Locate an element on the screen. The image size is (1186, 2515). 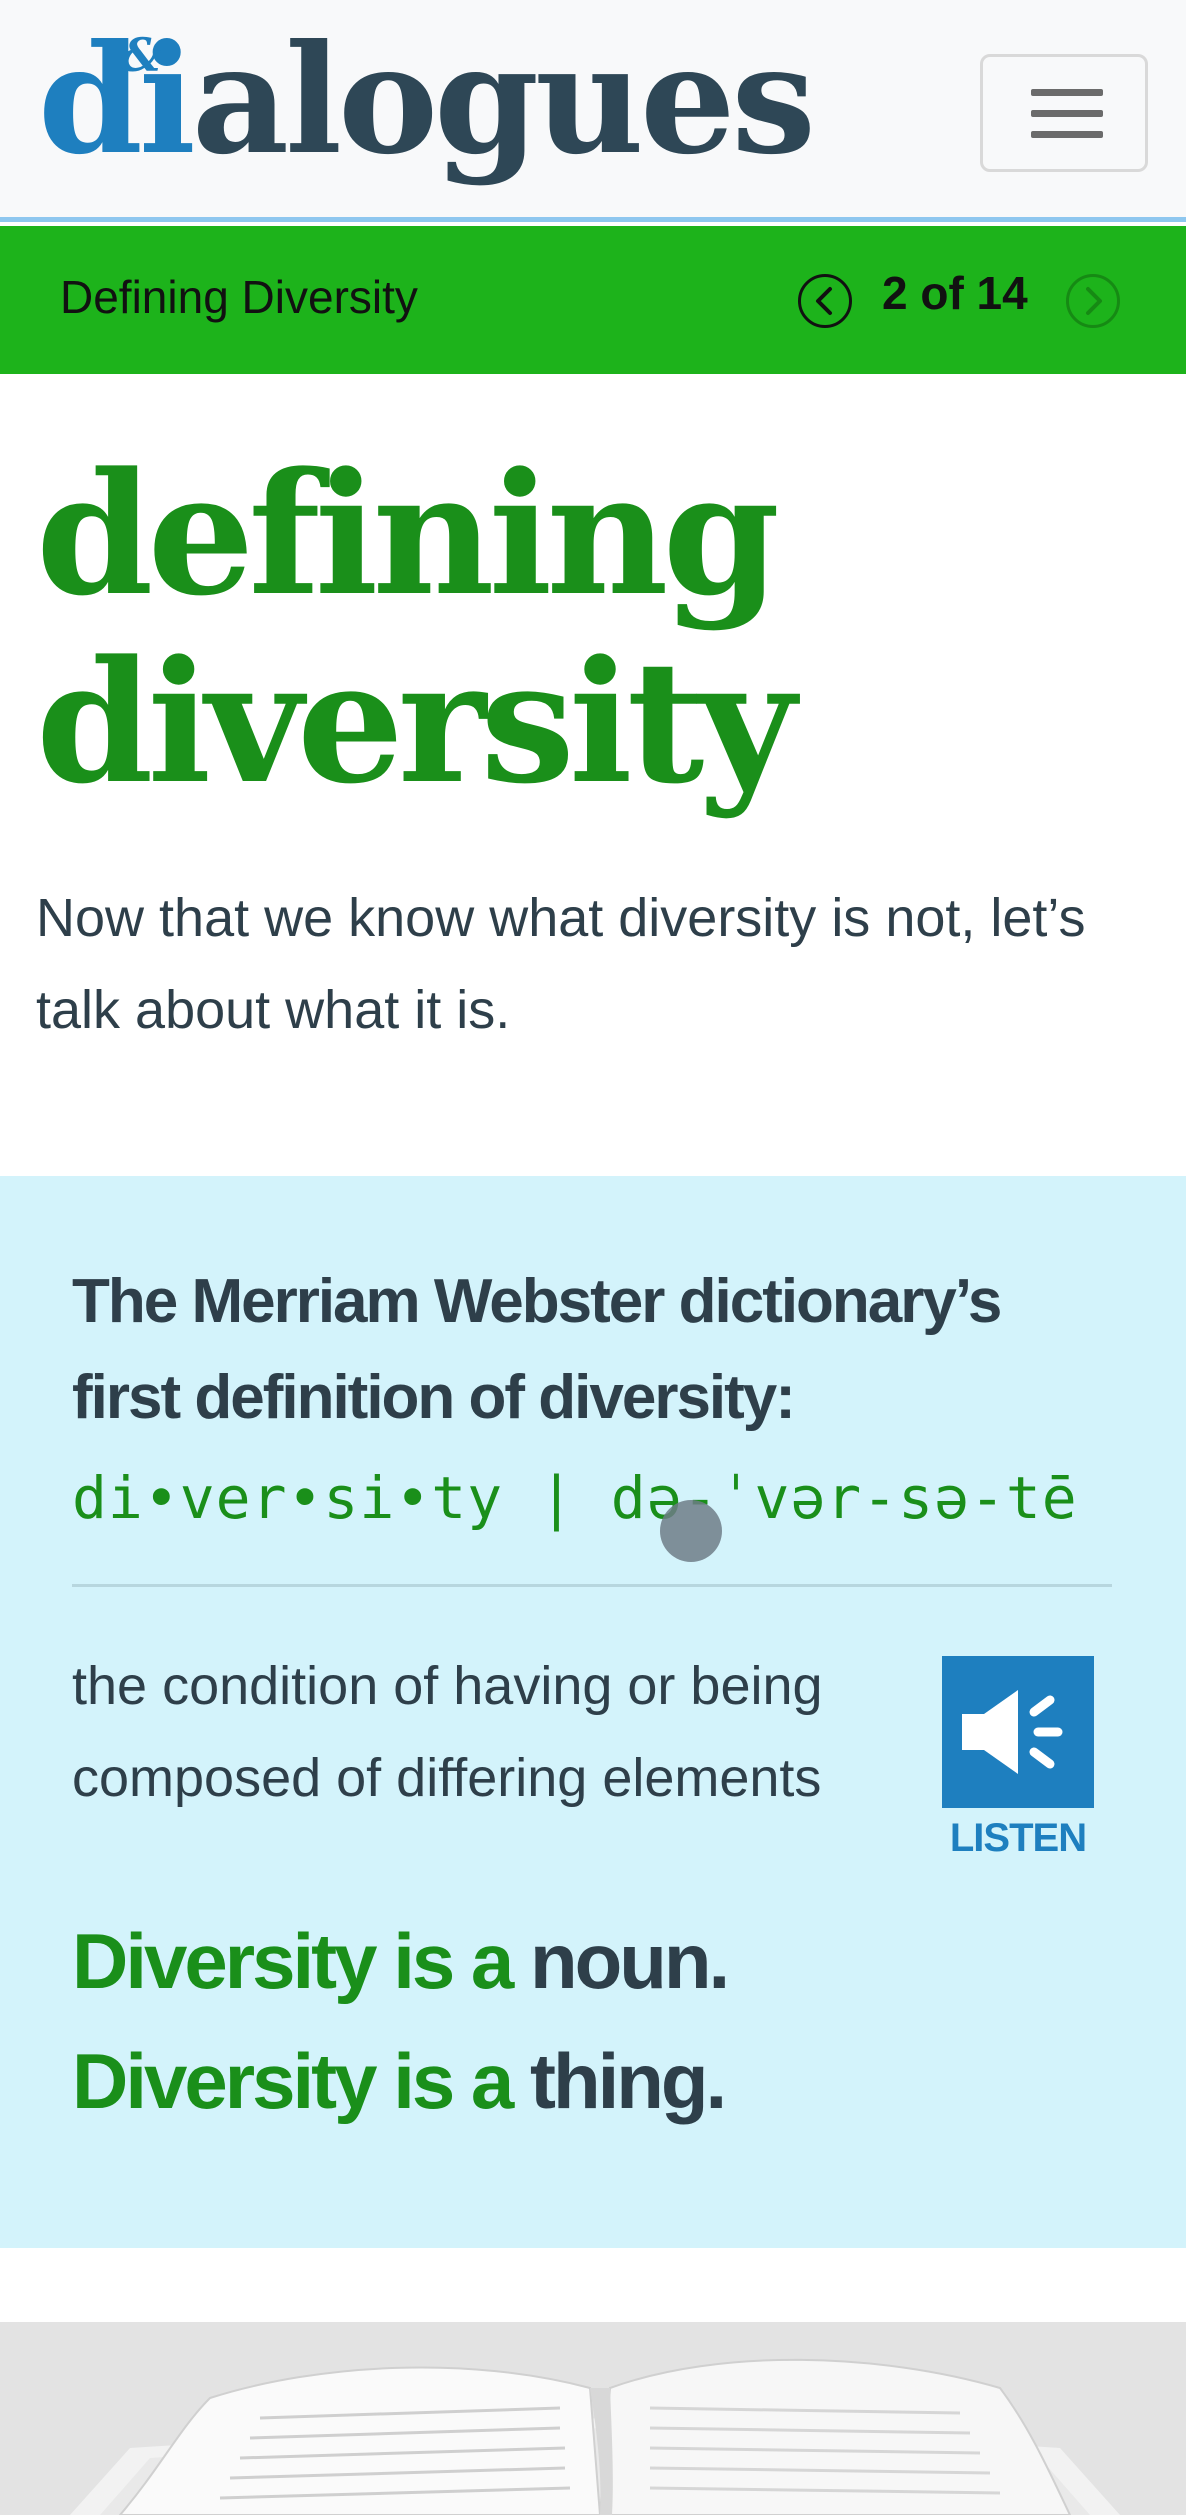
section-progress-bar: Defining Diversity 2 of 14 is located at coordinates (593, 300).